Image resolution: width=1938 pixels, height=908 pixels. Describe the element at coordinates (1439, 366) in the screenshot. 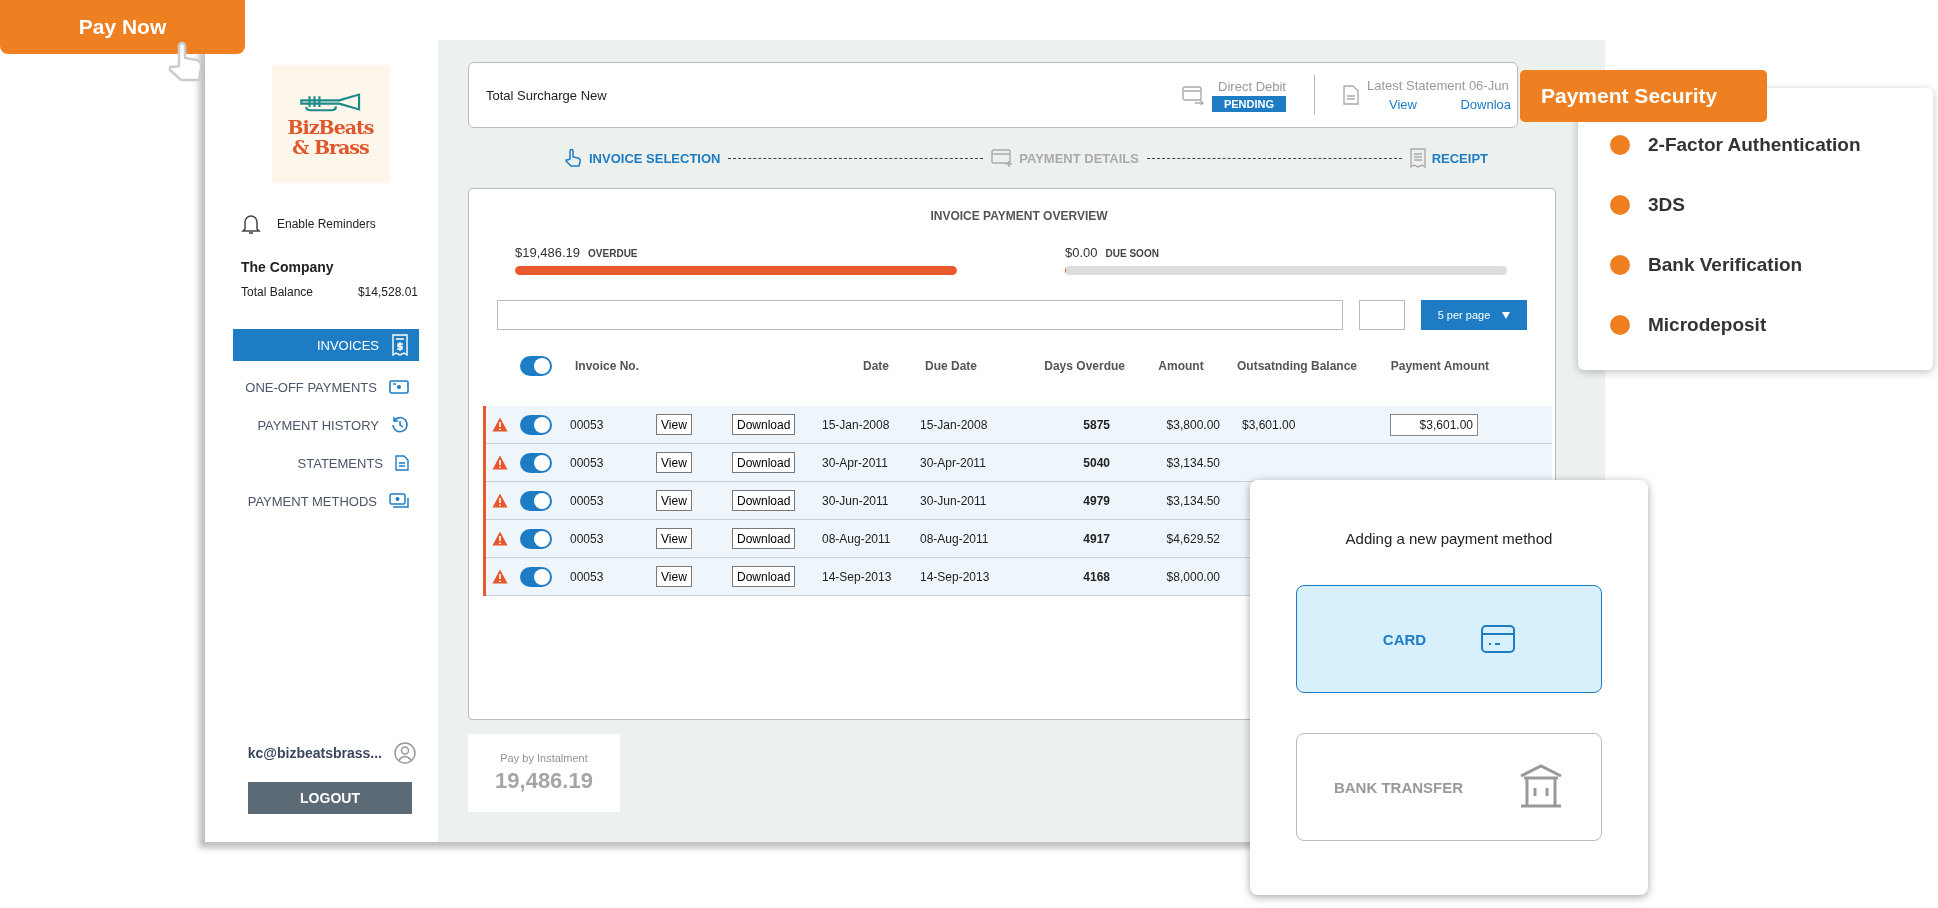

I see `column-header: Payment Amount` at that location.